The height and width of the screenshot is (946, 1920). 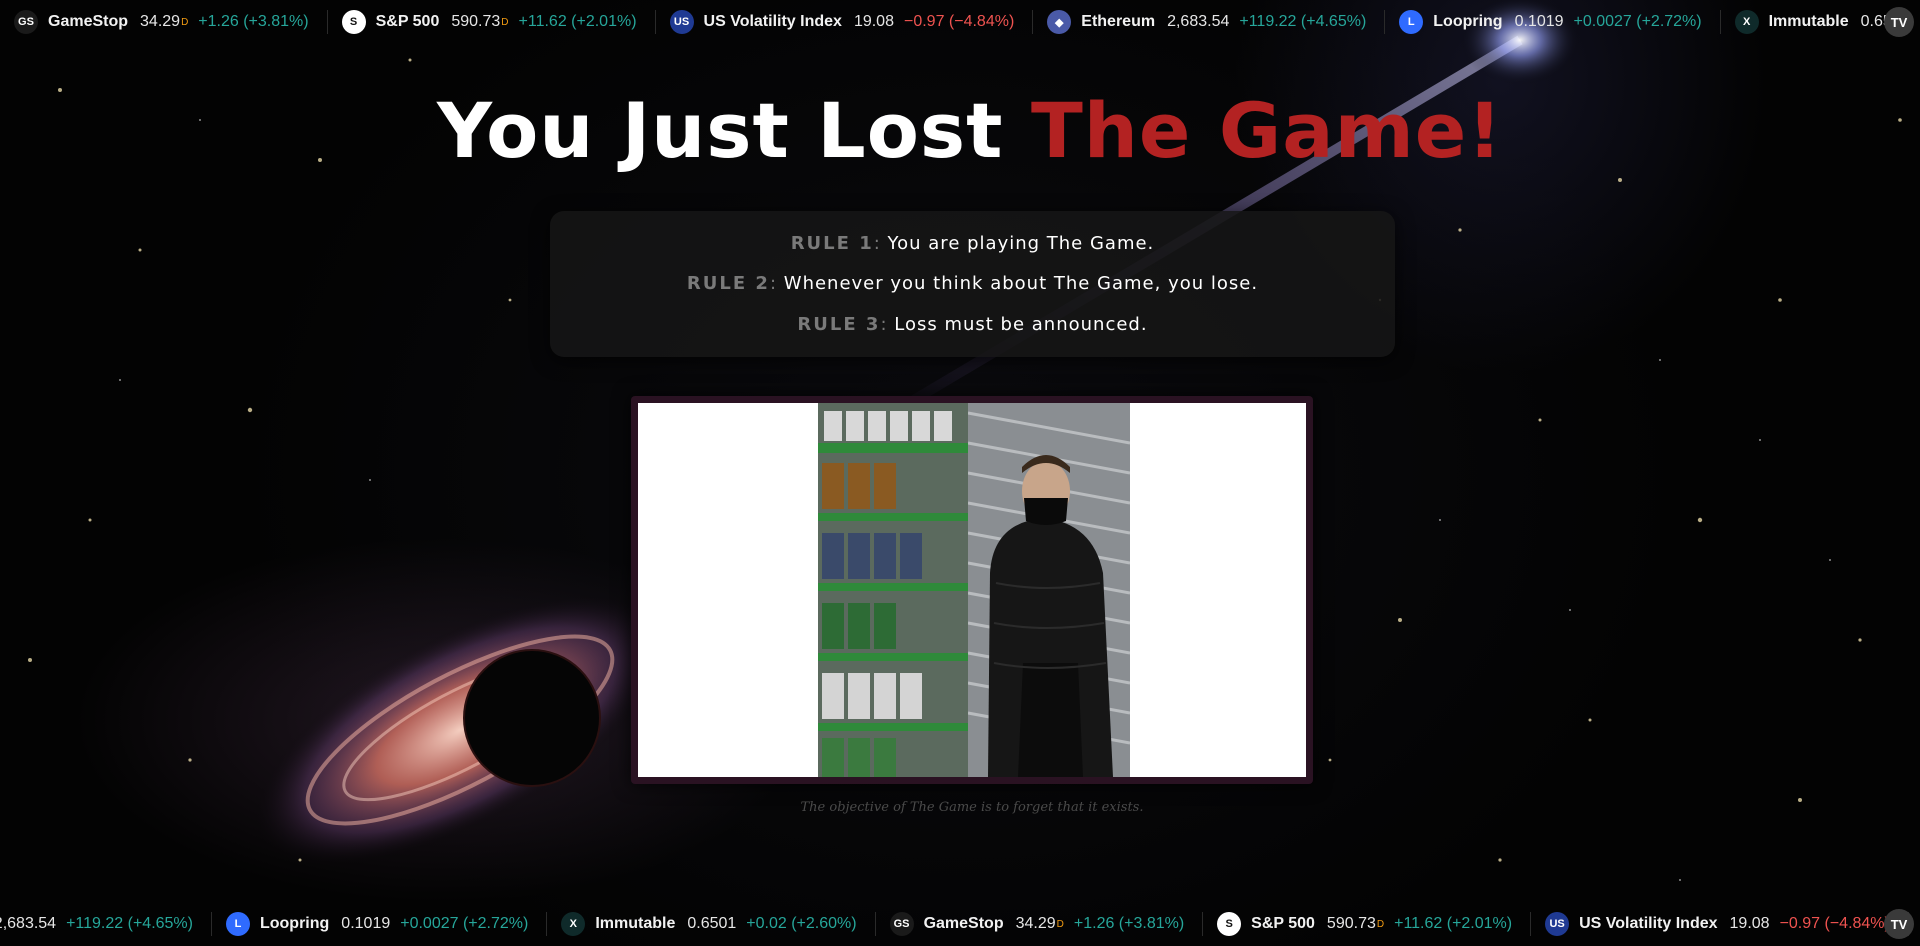 I want to click on ticker-item: ◆Ethereum2,683.54+119.22 (+4.65%), so click(x=106, y=924).